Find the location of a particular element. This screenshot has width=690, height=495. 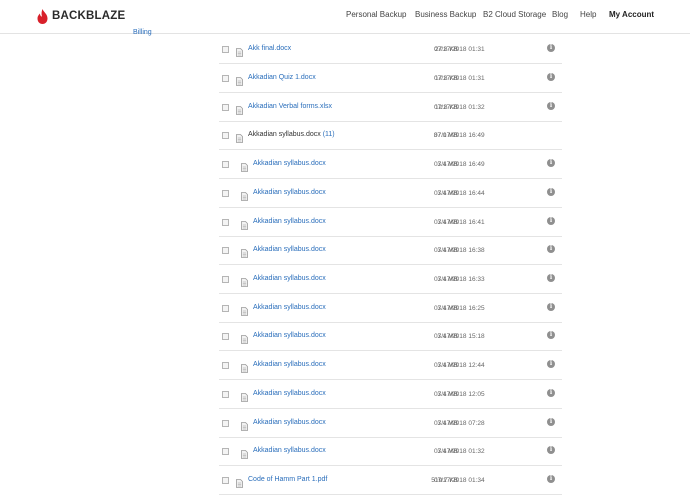

file-date: 07/17/2018 16:41 is located at coordinates (459, 222).